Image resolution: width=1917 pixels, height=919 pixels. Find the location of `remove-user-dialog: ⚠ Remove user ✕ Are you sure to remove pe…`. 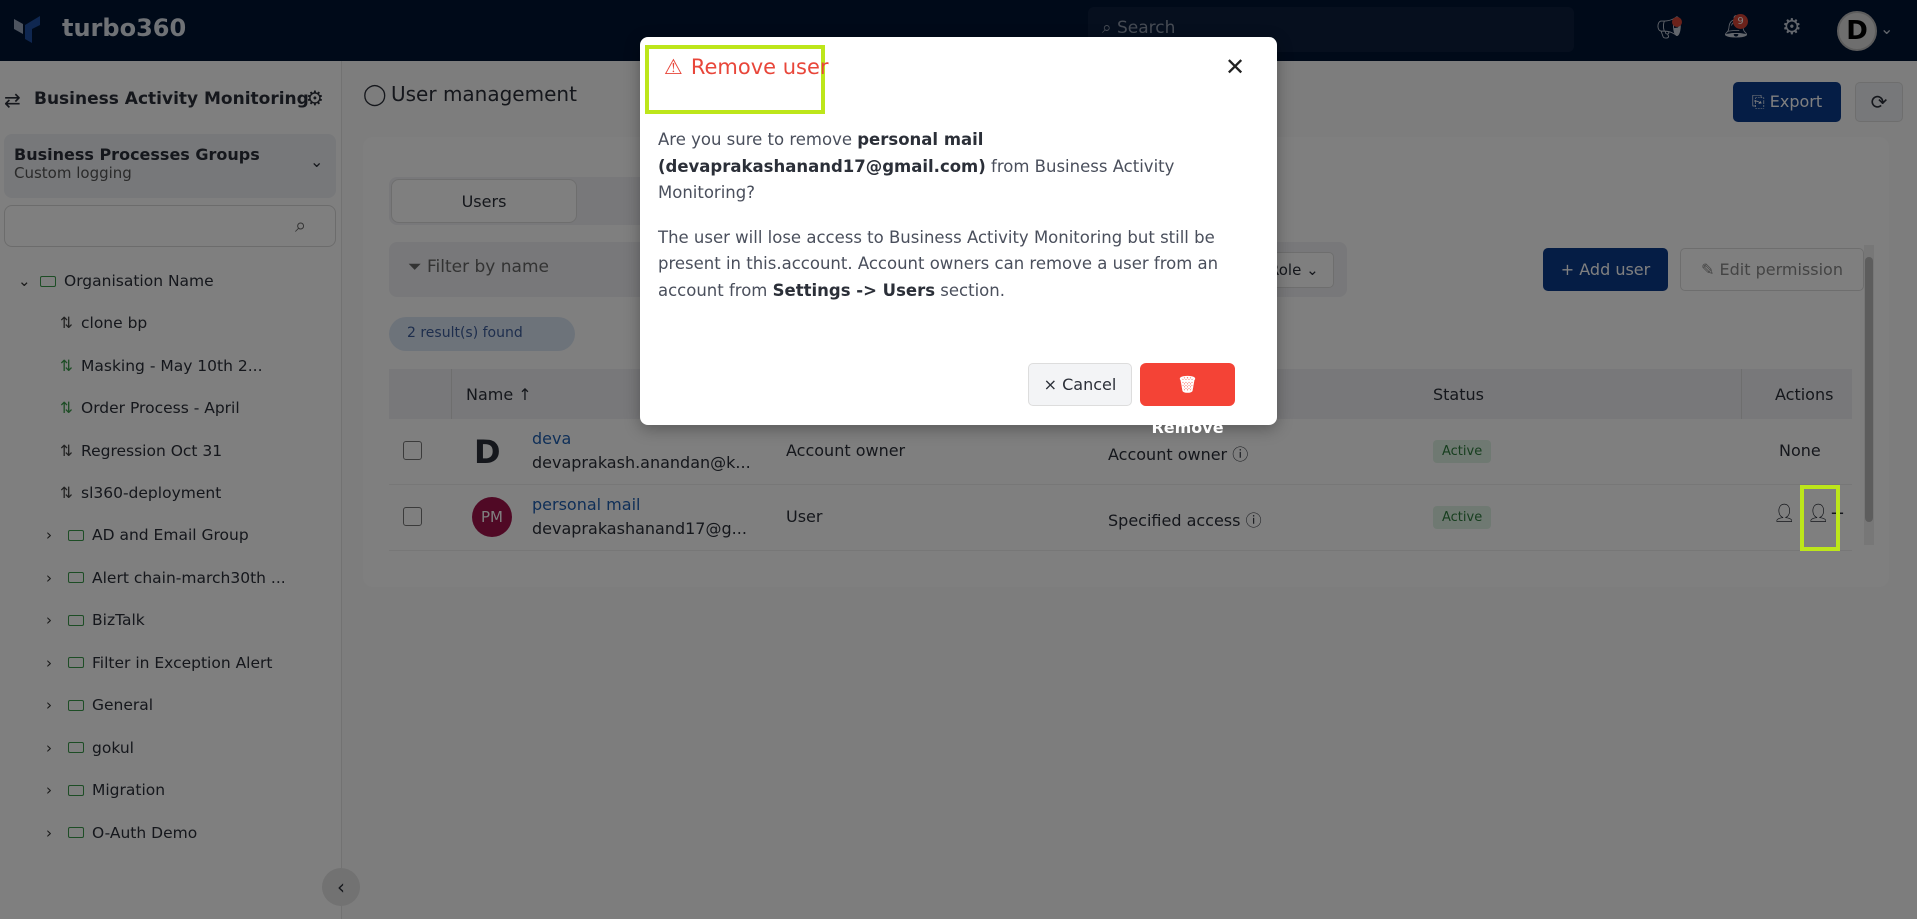

remove-user-dialog: ⚠ Remove user ✕ Are you sure to remove pe… is located at coordinates (958, 237).